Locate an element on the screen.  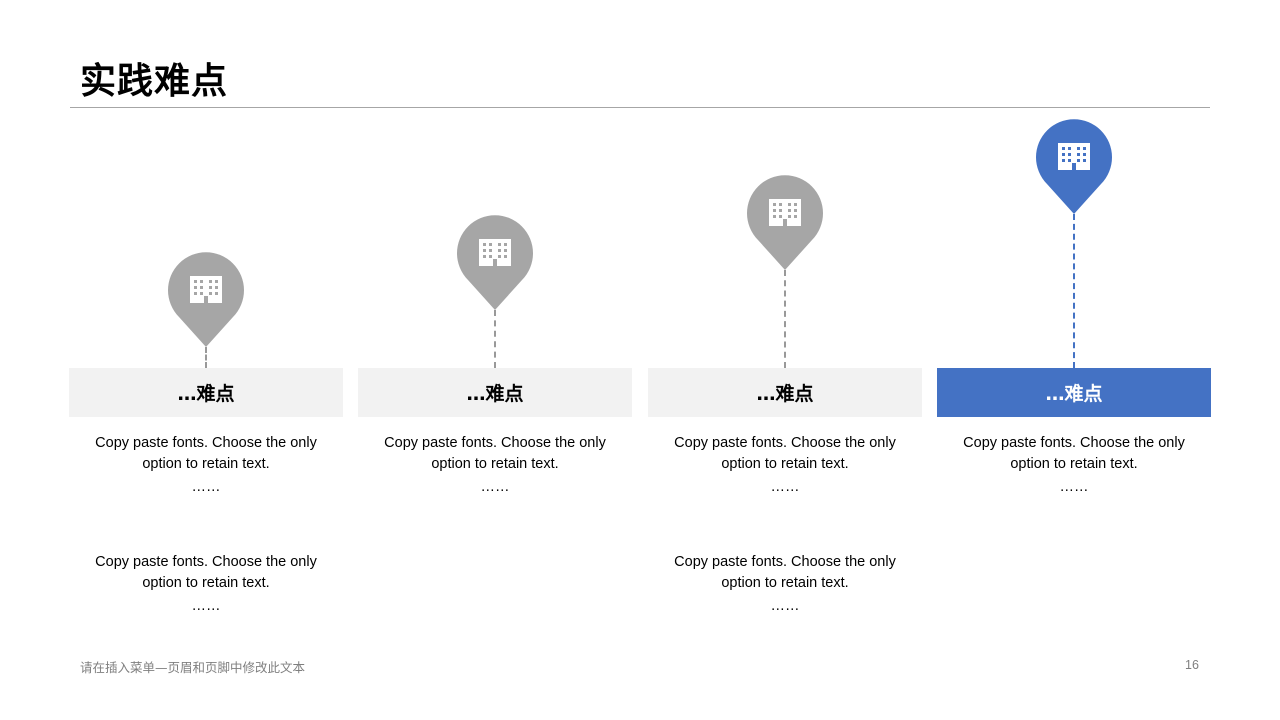
footer-text: 请在插入菜单—页眉和页脚中修改此文本 is located at coordinates (193, 667).